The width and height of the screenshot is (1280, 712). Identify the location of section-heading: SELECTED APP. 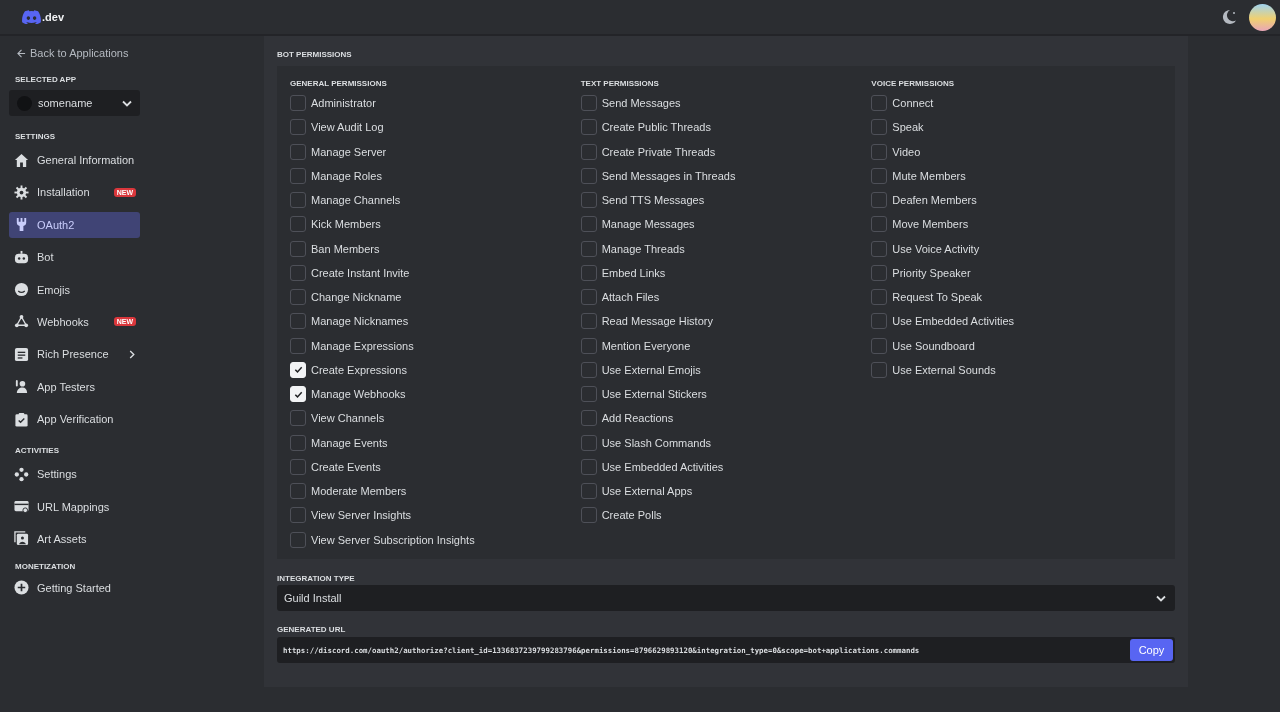
(46, 79).